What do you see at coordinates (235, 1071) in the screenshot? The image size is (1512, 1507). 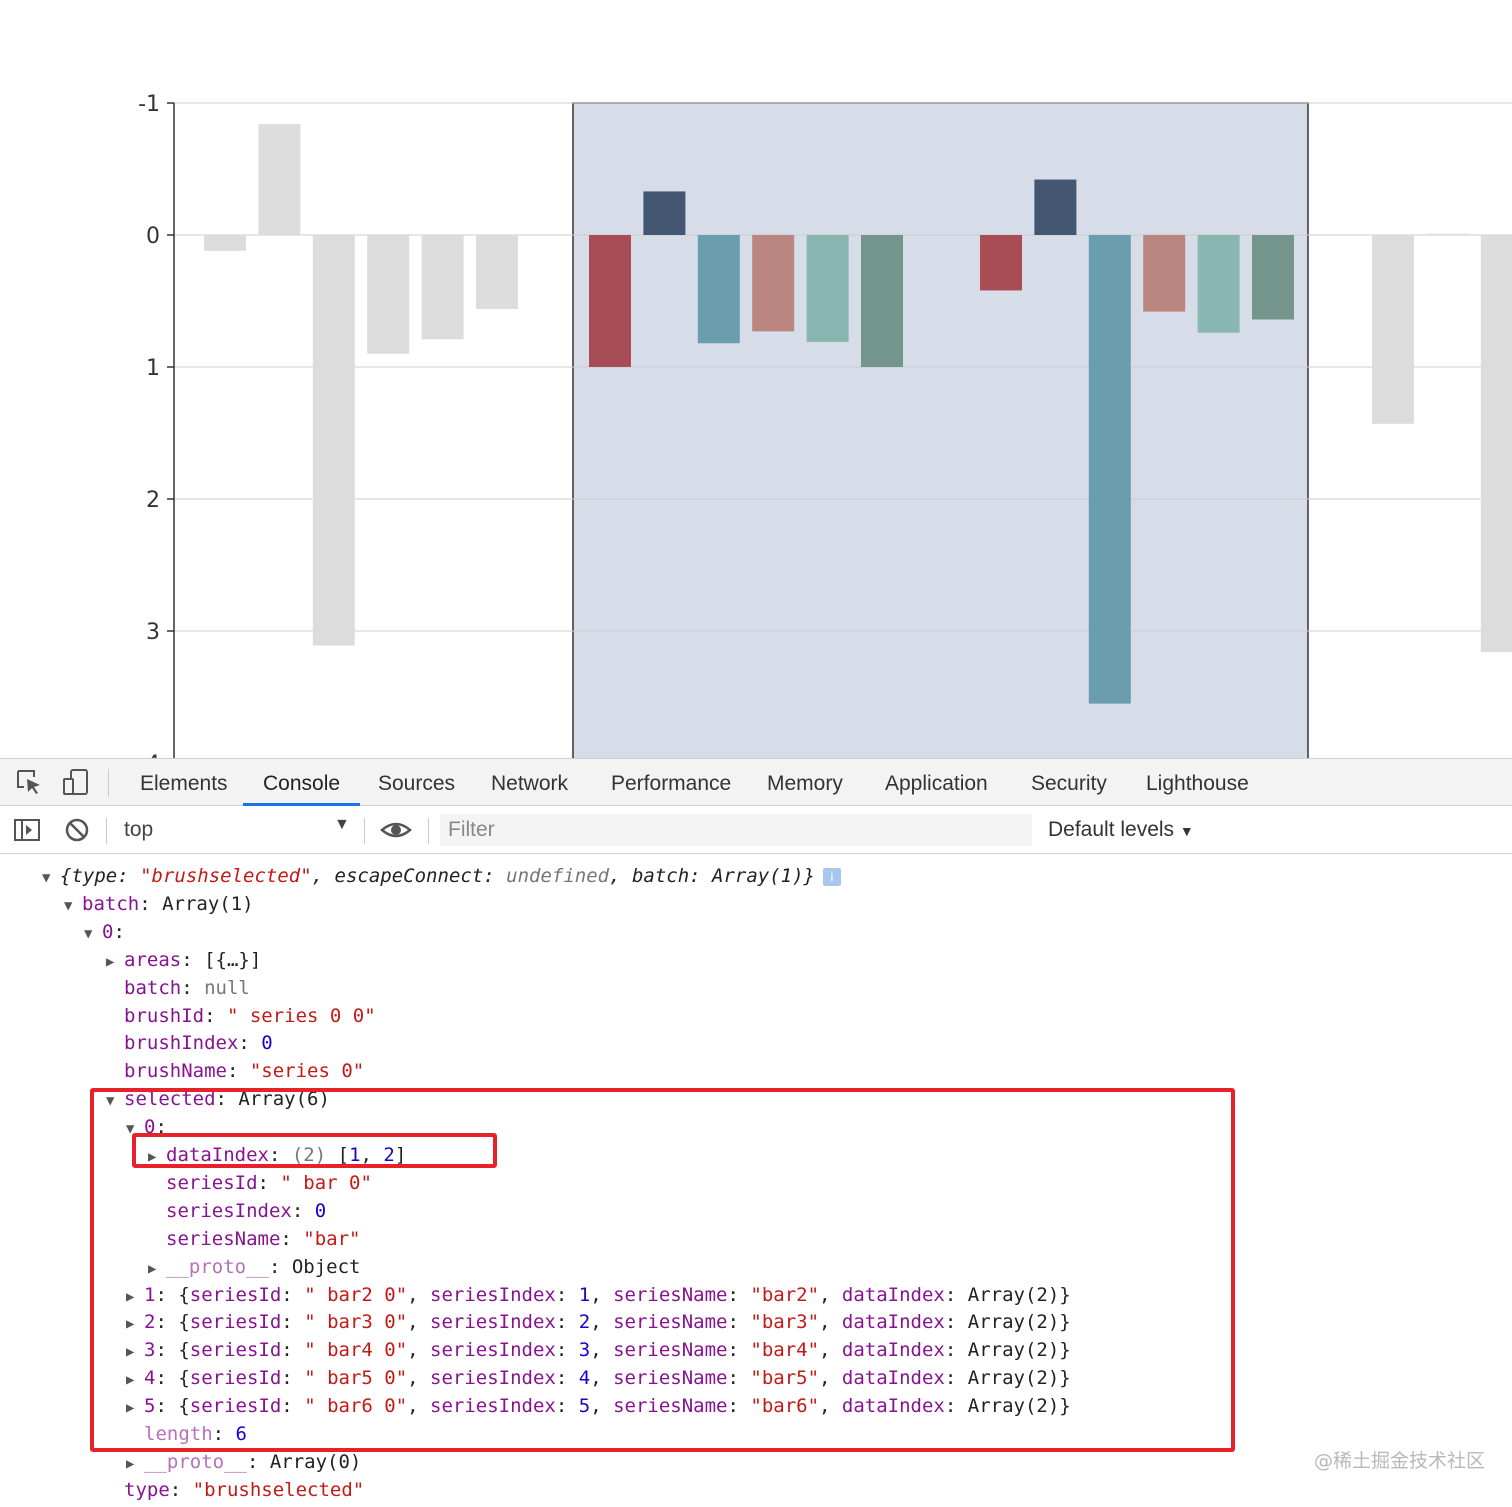 I see `console-line: brushName: "series 0"` at bounding box center [235, 1071].